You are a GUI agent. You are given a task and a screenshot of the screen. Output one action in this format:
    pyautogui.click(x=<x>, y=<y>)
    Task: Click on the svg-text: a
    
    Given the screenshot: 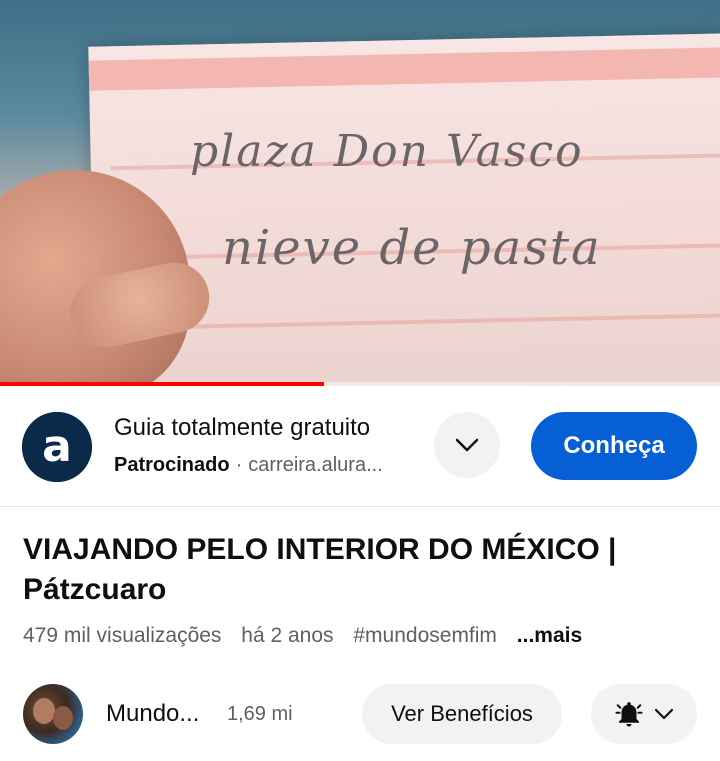 What is the action you would take?
    pyautogui.click(x=57, y=446)
    